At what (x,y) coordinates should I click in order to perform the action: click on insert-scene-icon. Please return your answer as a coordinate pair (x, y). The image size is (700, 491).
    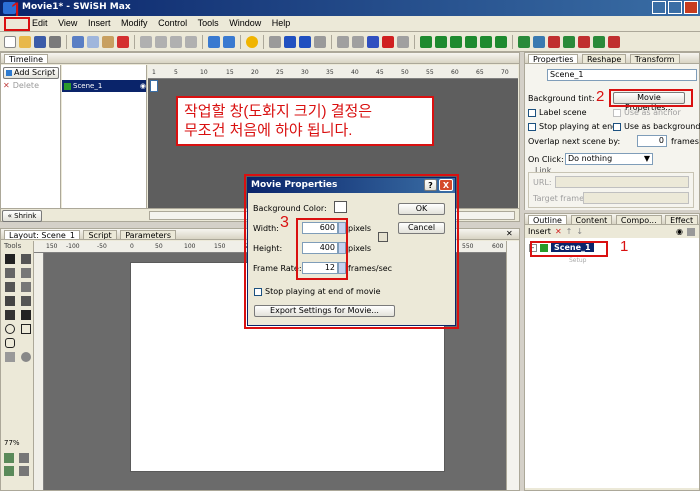
    Looking at the image, I should click on (426, 41).